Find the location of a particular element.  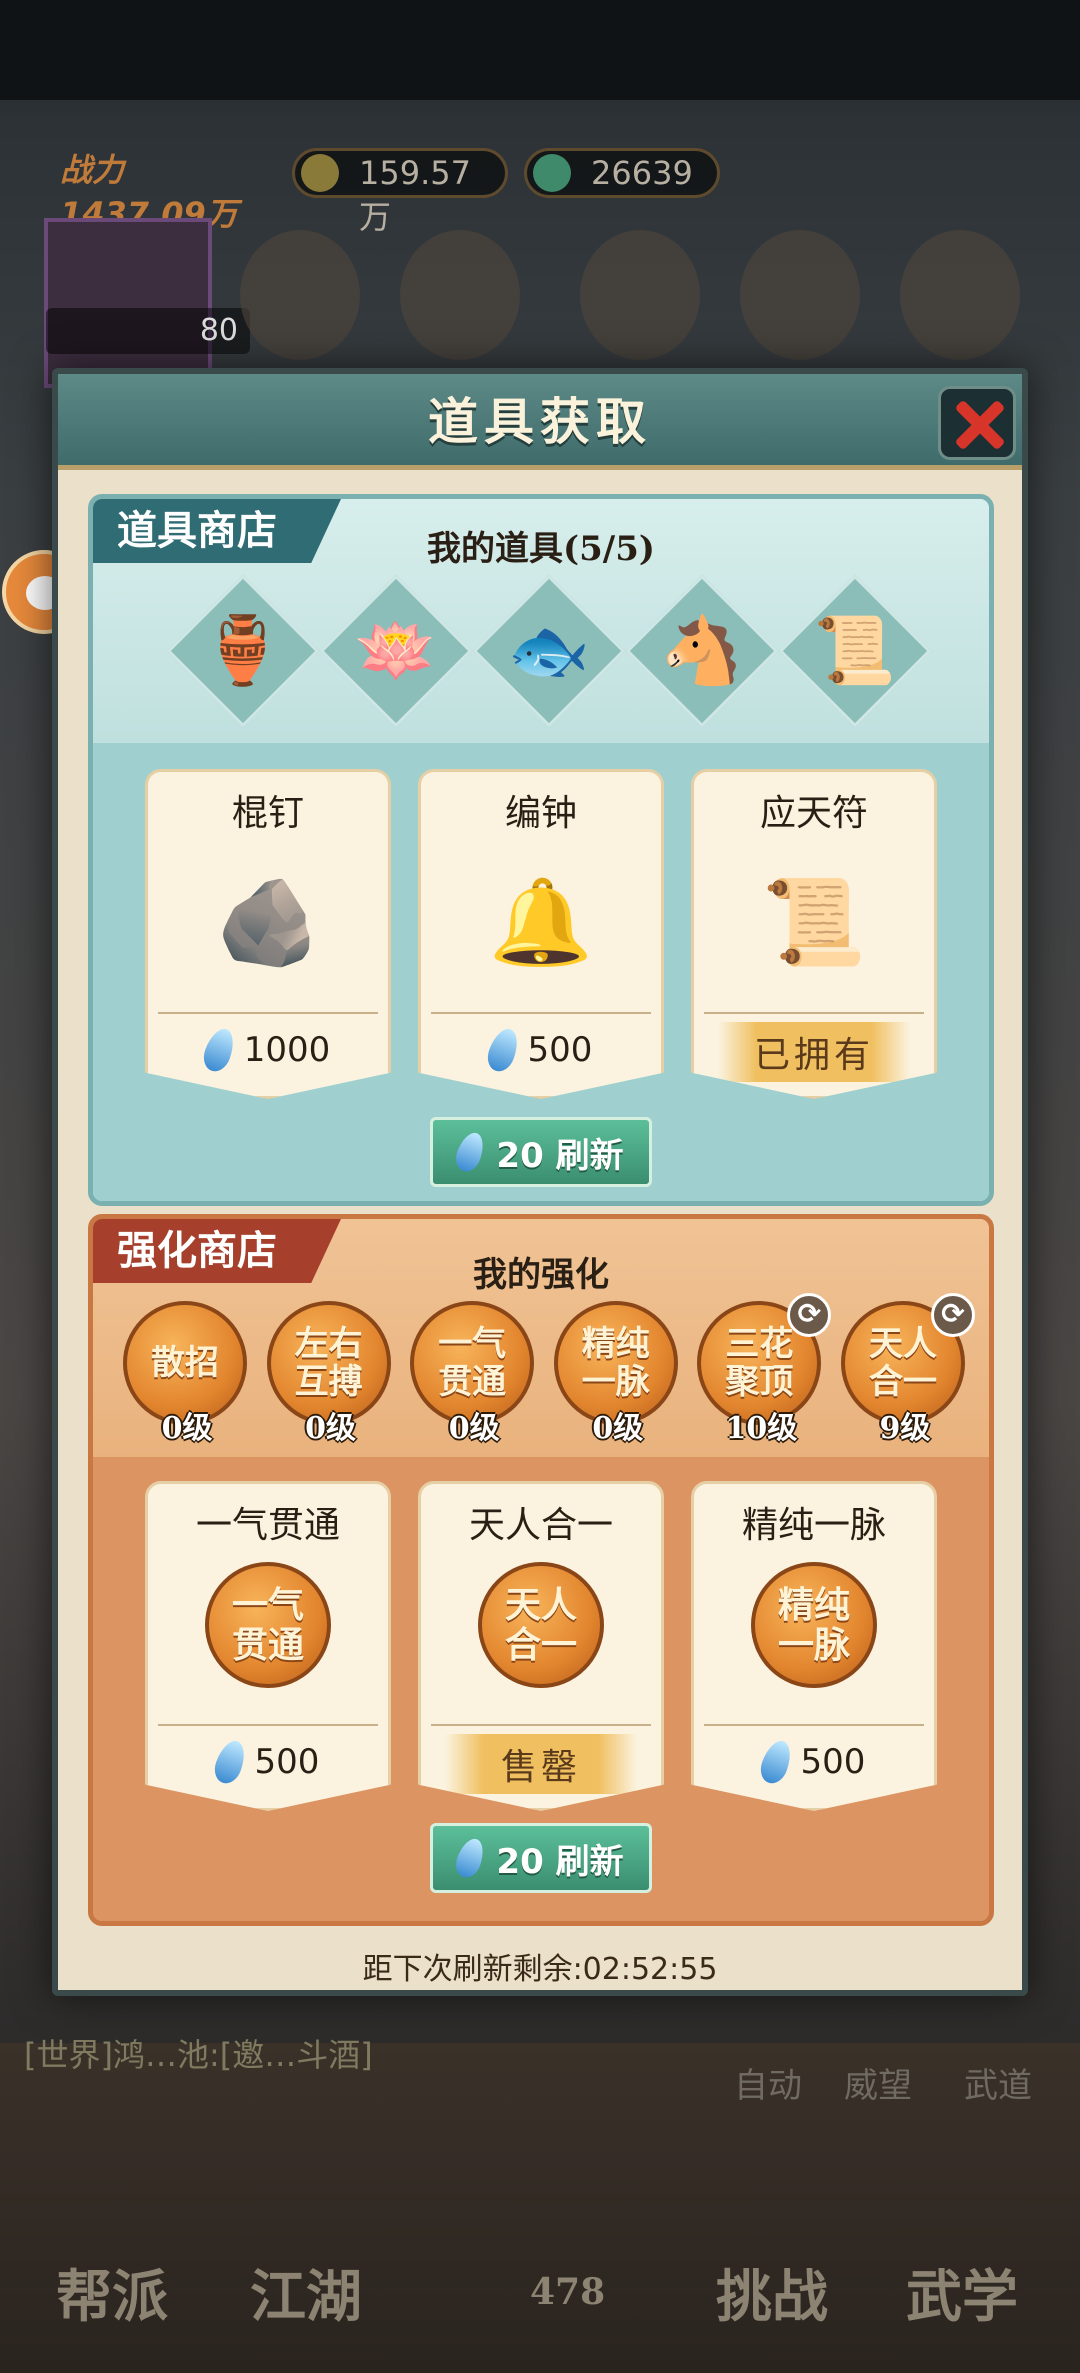

enhance-level-item: 天人合一 9级 ⟳ is located at coordinates (907, 1372).